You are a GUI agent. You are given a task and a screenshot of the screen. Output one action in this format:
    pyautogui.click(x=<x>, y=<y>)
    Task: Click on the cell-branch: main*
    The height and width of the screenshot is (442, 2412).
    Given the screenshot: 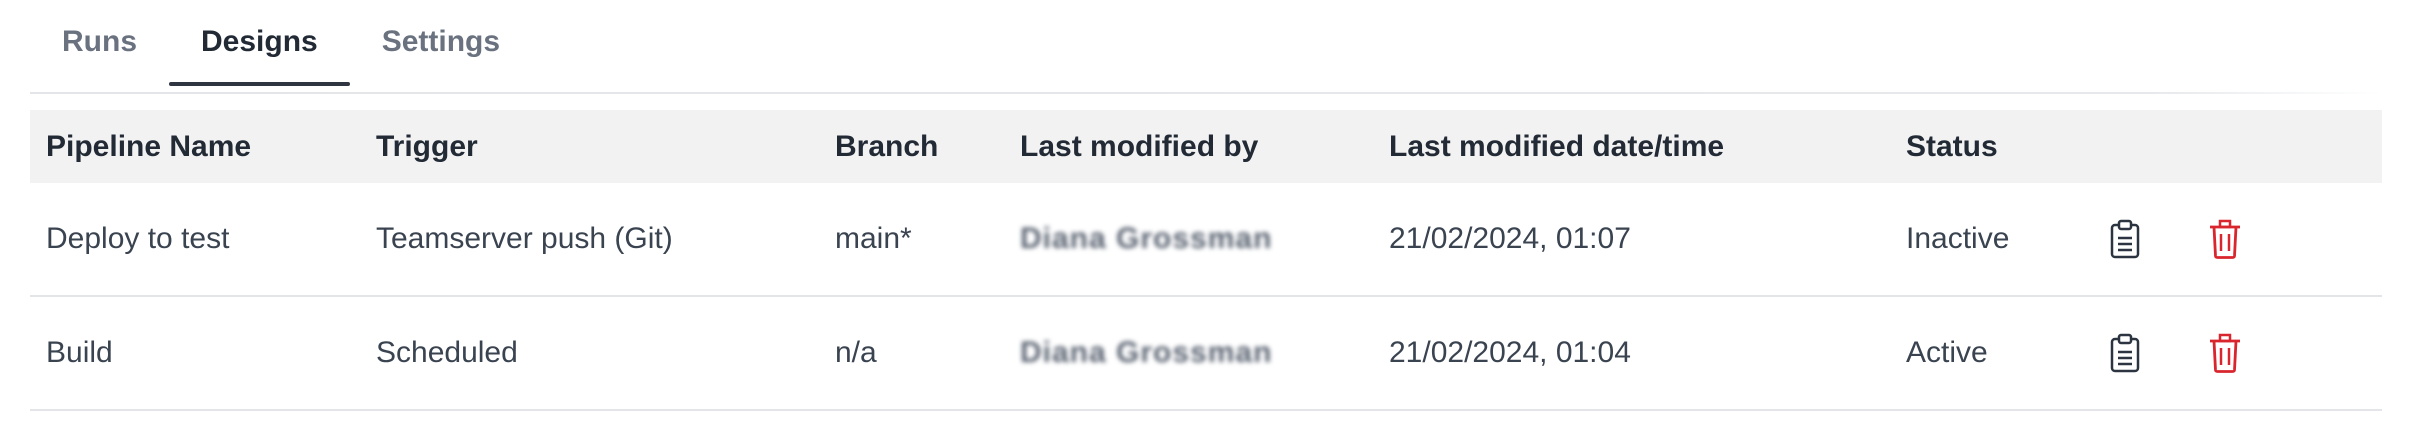 What is the action you would take?
    pyautogui.click(x=873, y=238)
    